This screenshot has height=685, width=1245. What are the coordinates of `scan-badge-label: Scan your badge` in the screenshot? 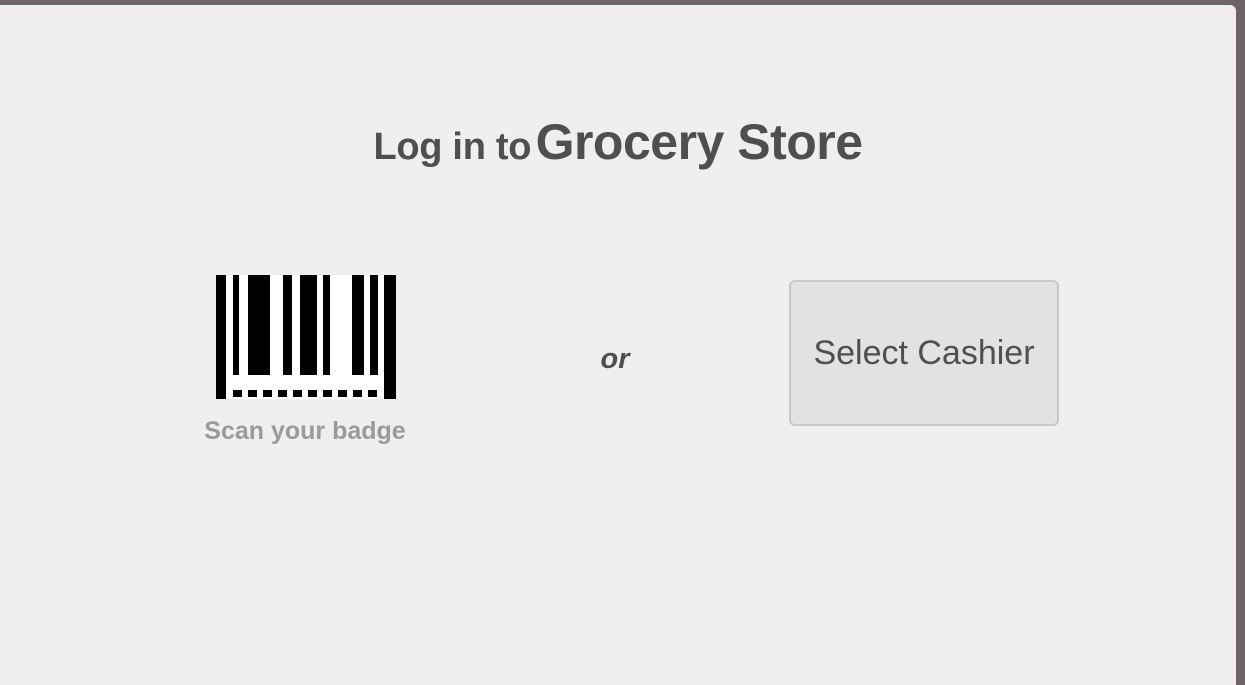 It's located at (305, 431).